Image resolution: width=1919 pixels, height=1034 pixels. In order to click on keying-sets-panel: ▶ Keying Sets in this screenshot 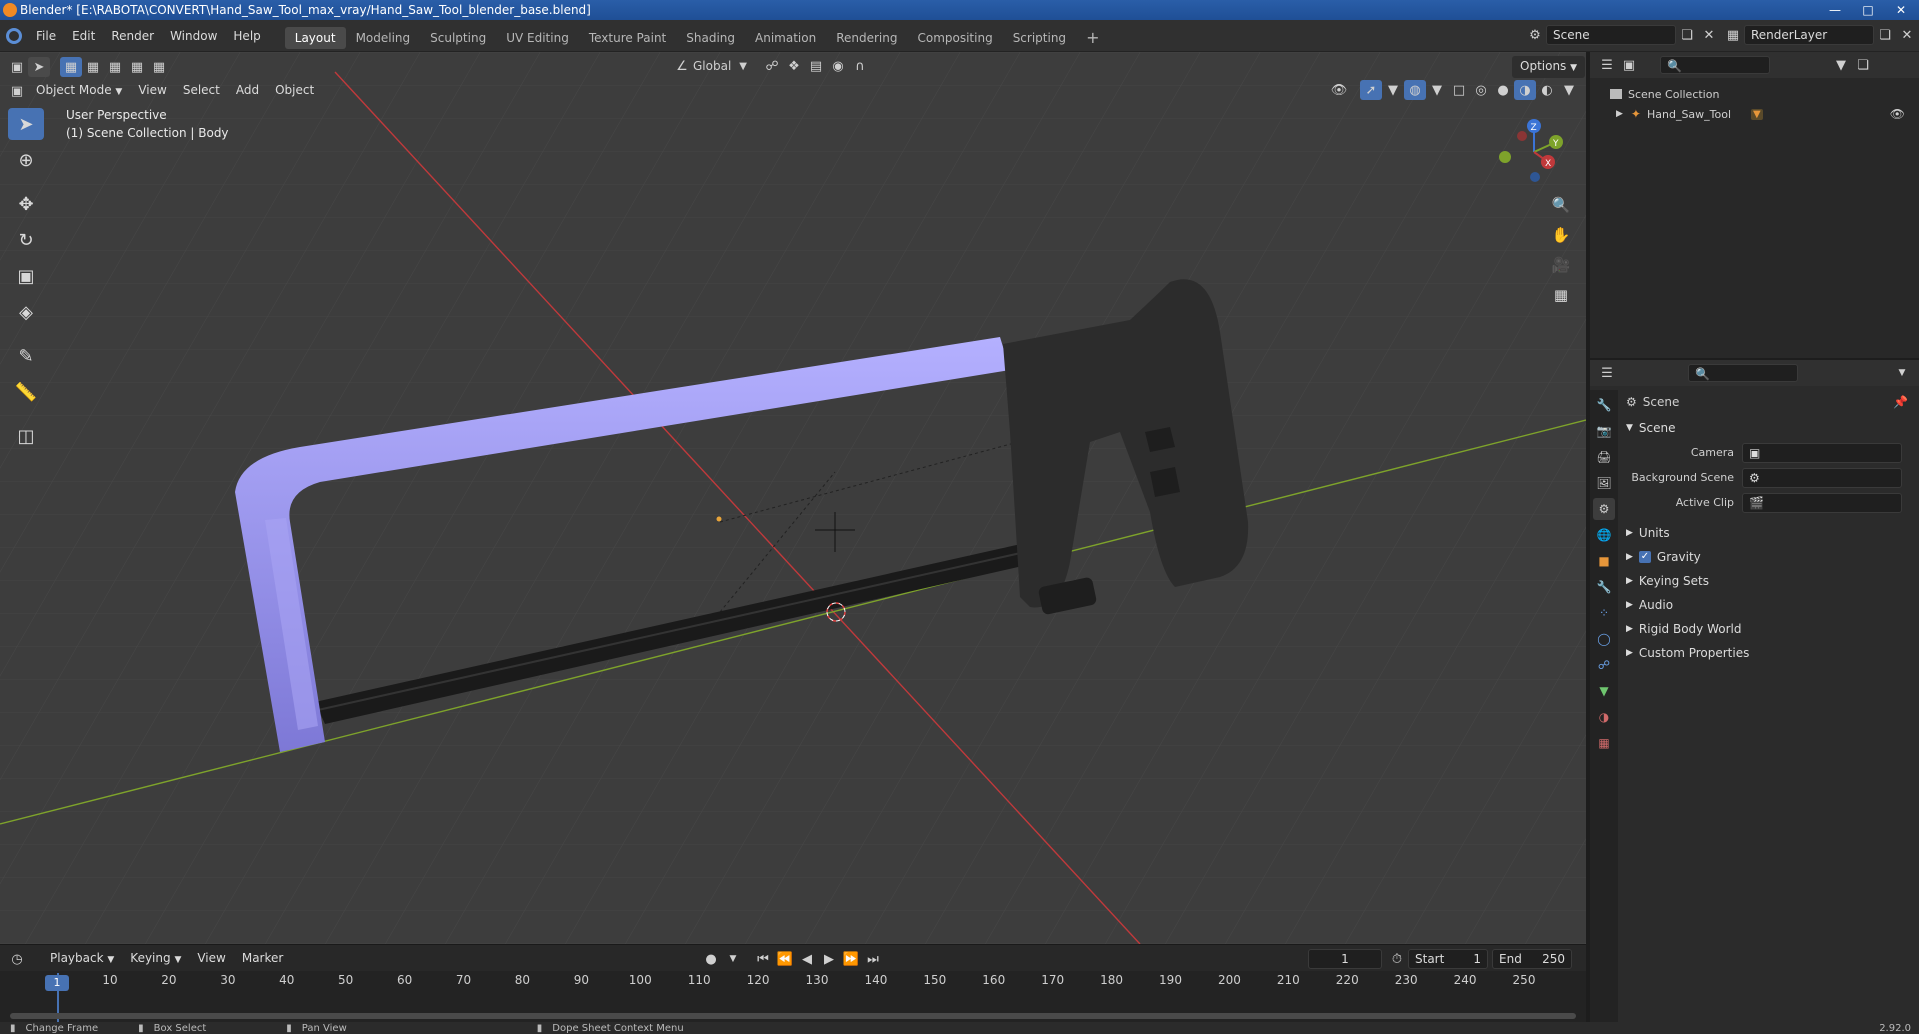, I will do `click(1771, 581)`.